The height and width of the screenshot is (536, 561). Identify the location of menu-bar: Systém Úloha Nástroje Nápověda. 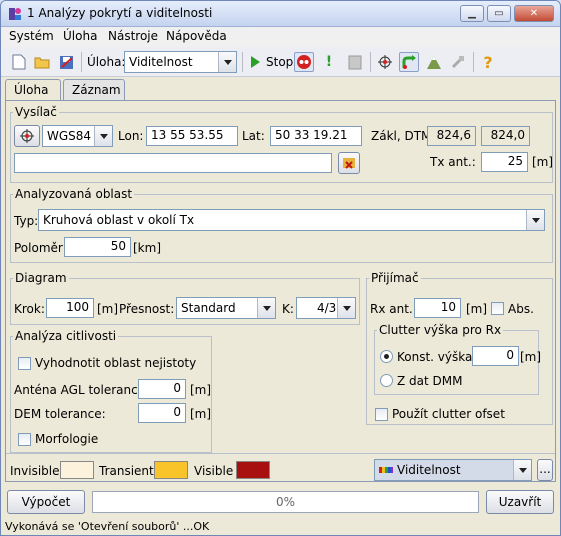
(280, 37).